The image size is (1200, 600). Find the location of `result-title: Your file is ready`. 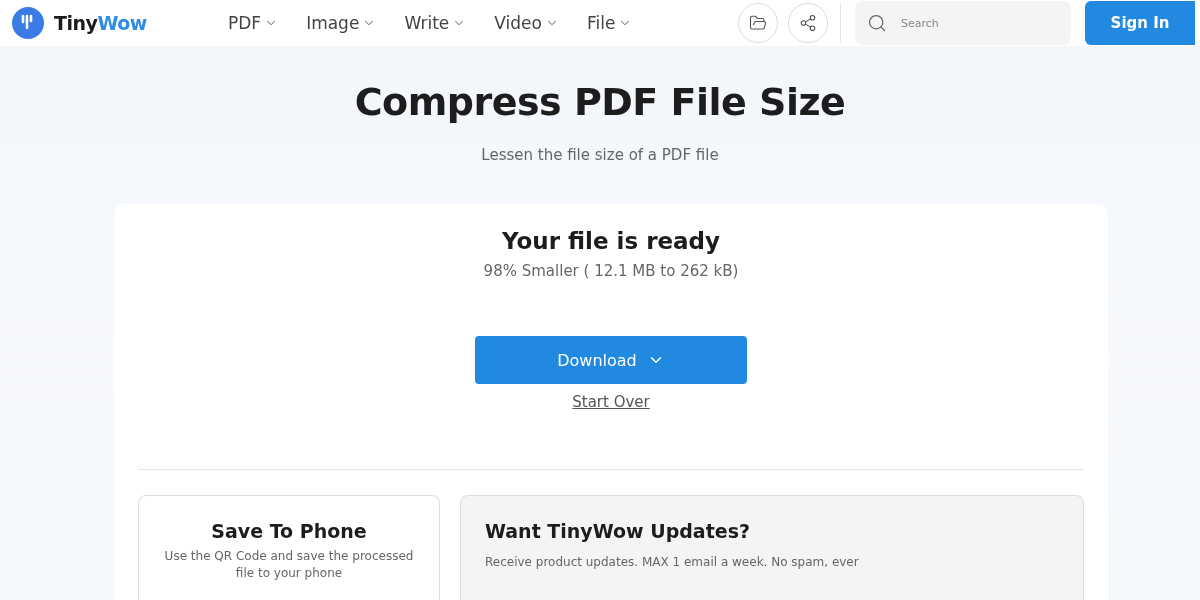

result-title: Your file is ready is located at coordinates (611, 241).